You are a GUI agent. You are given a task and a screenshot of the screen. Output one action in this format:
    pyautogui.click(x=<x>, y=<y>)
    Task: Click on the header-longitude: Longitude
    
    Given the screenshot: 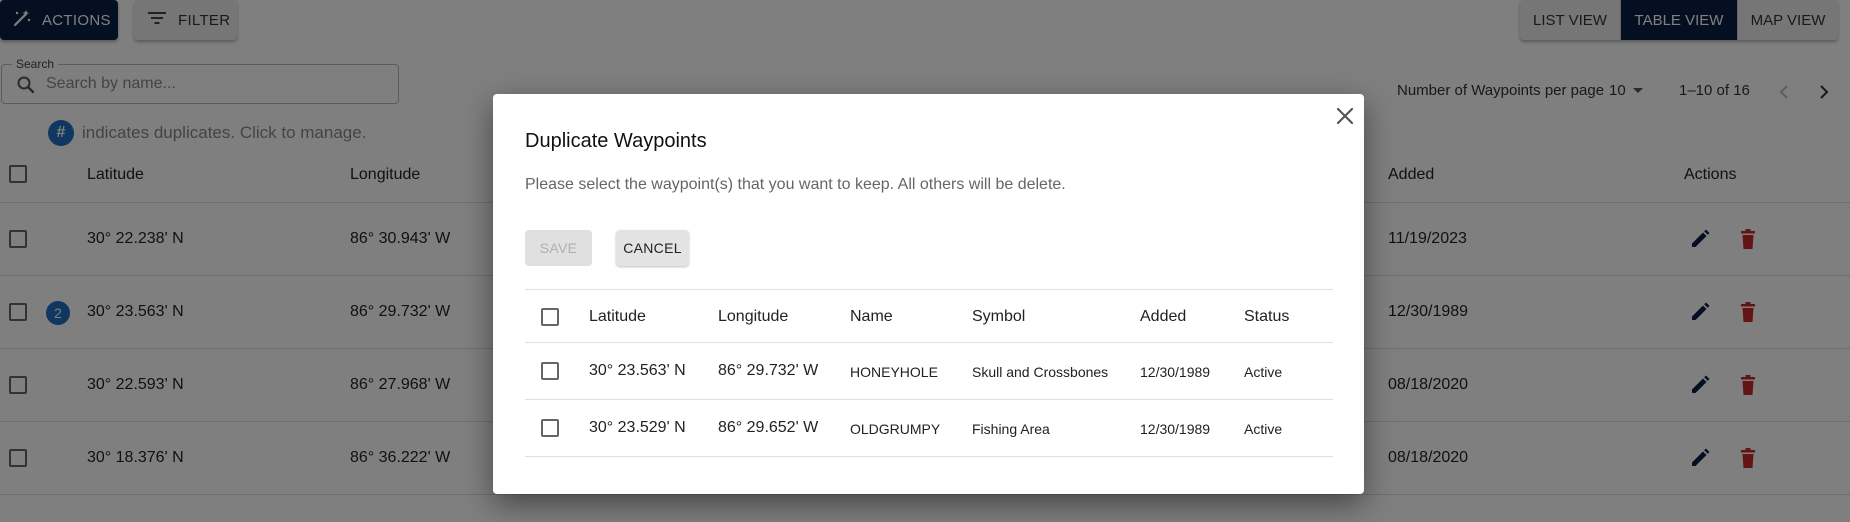 What is the action you would take?
    pyautogui.click(x=753, y=316)
    